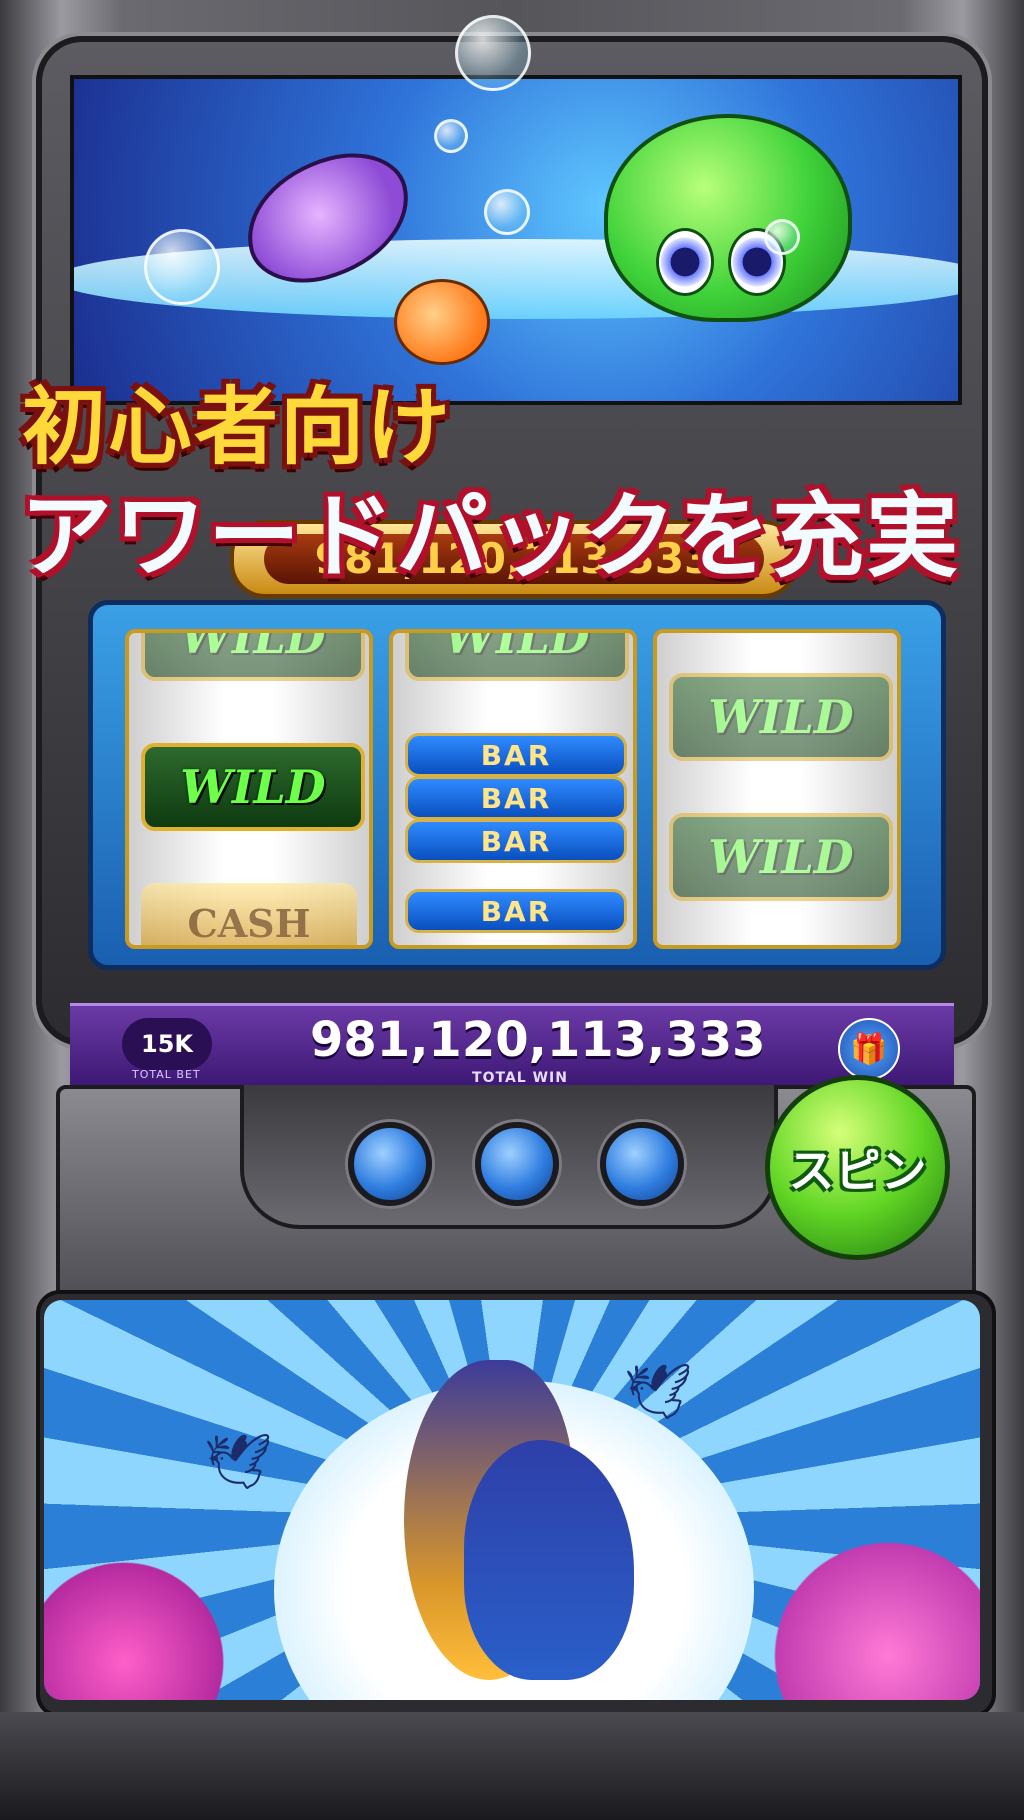 This screenshot has height=1820, width=1024. What do you see at coordinates (777, 789) in the screenshot?
I see `reel-3: WILD WILD` at bounding box center [777, 789].